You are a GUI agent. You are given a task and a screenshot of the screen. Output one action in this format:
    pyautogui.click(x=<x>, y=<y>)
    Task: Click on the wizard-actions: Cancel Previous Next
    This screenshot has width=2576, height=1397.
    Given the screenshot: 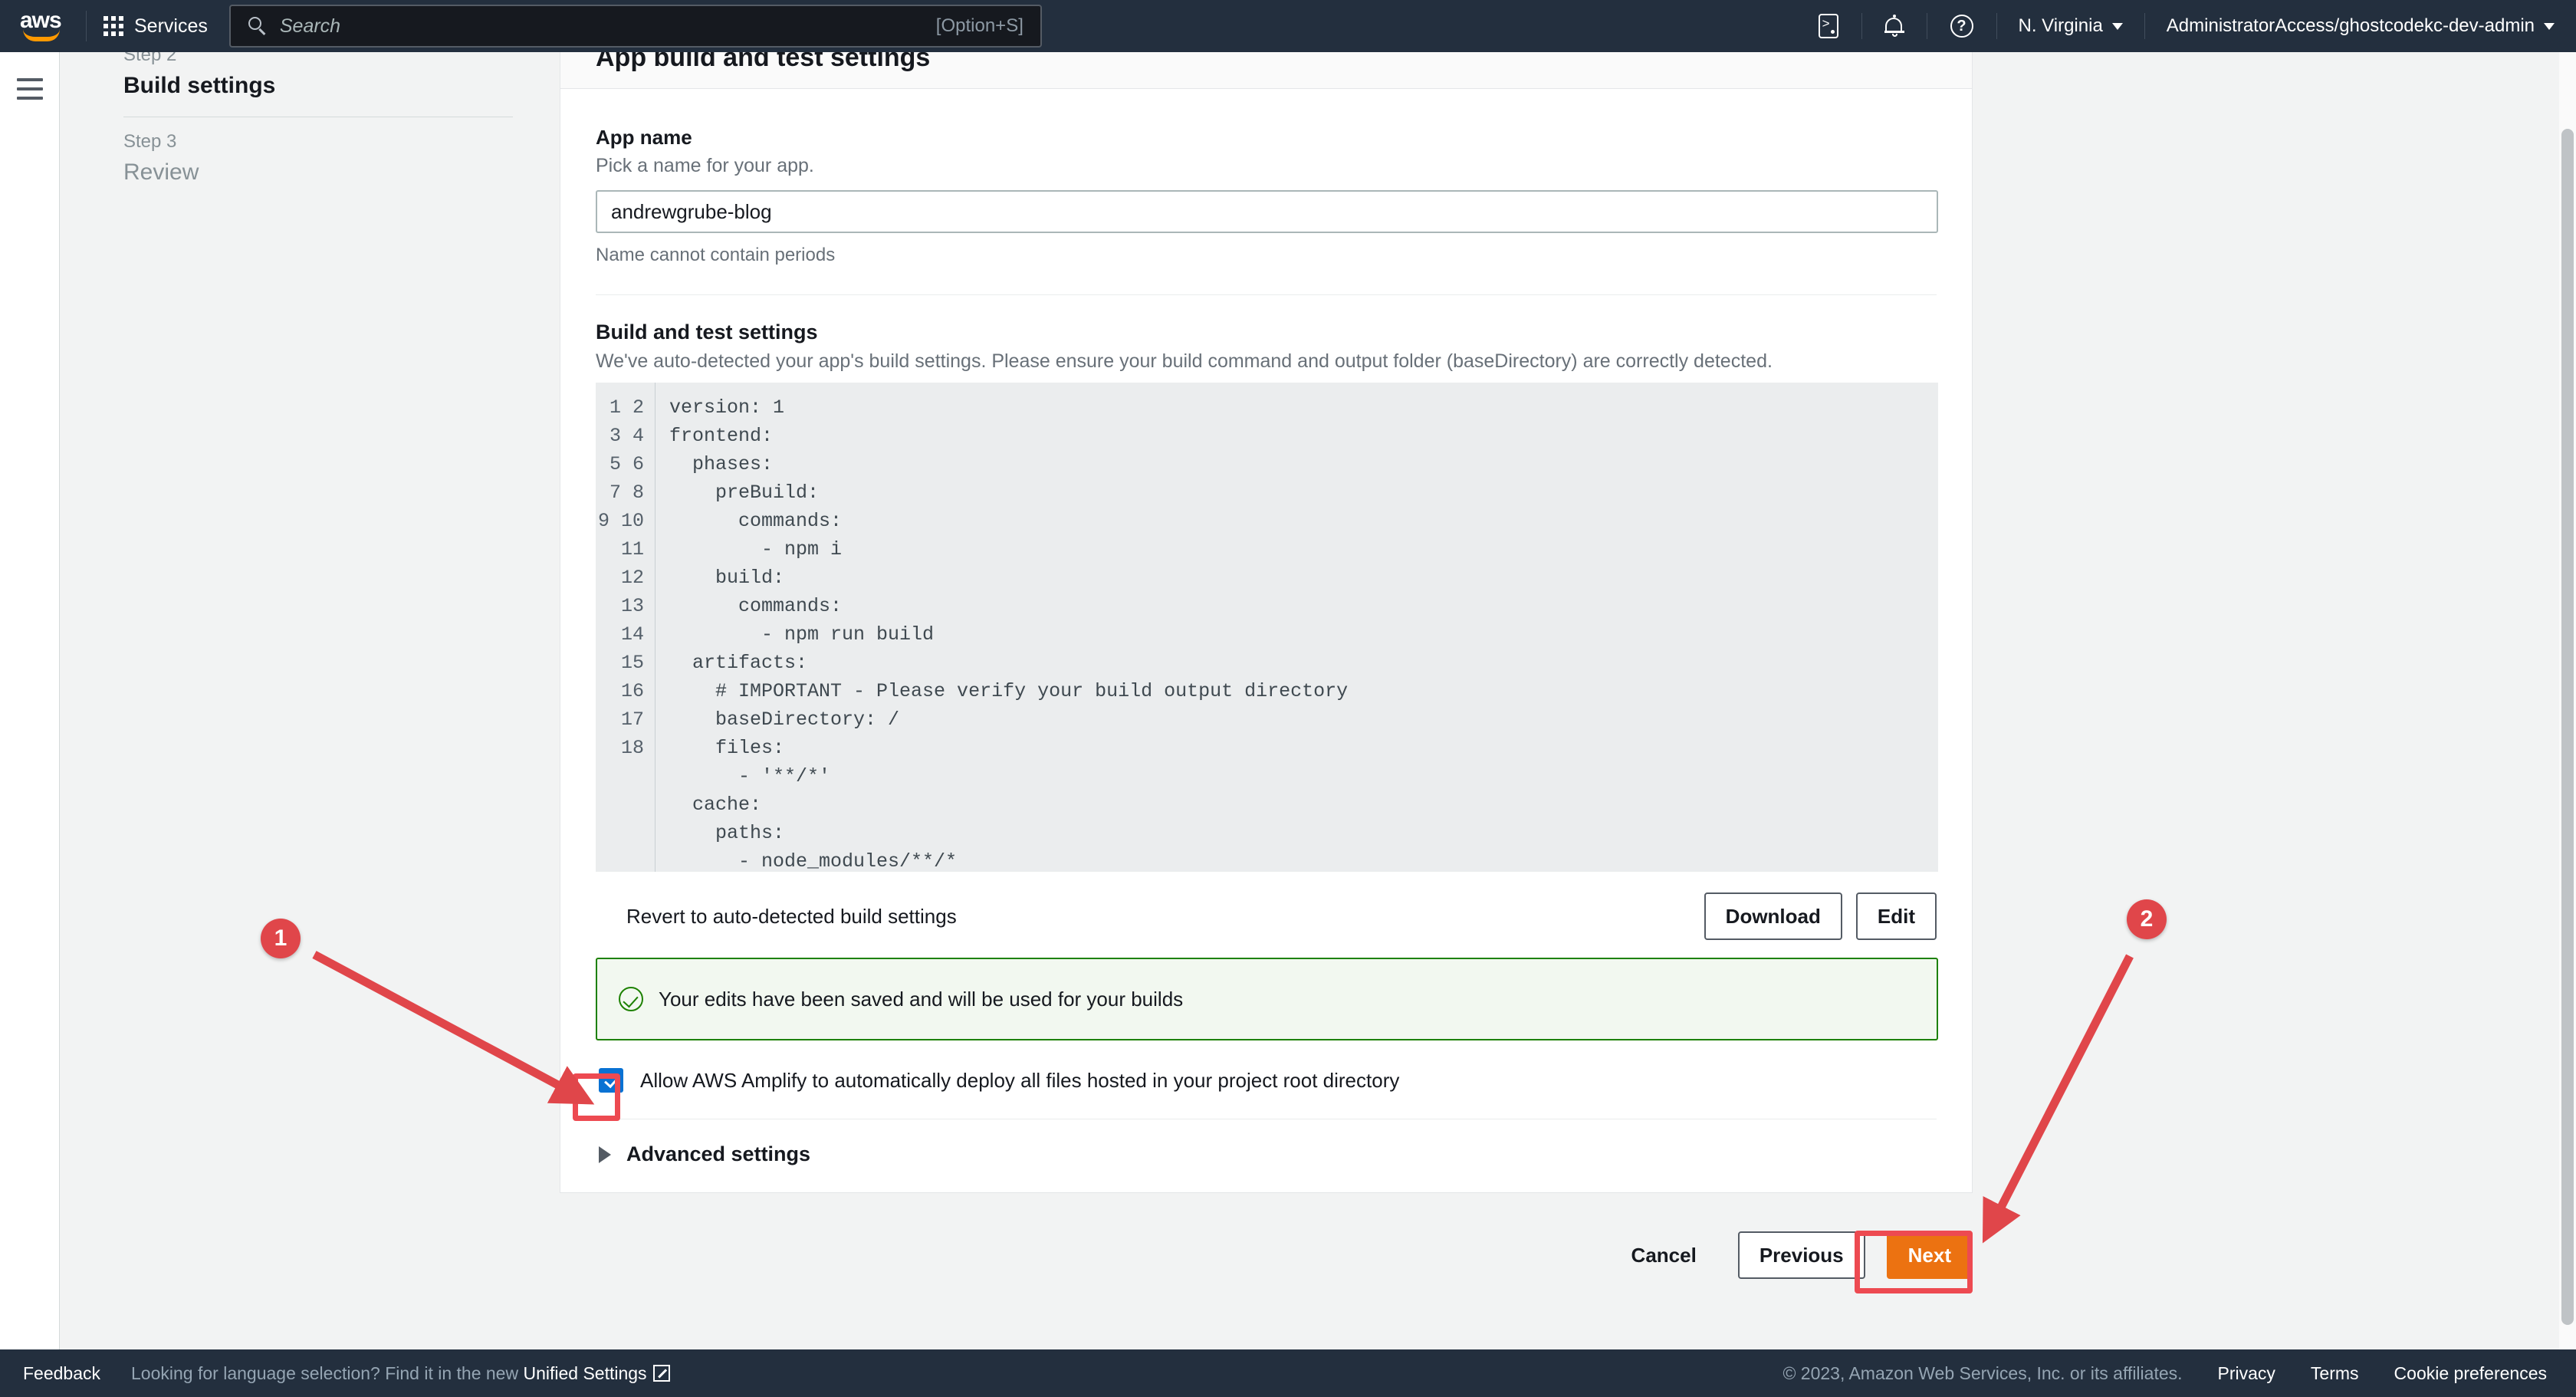 What is the action you would take?
    pyautogui.click(x=1267, y=1255)
    